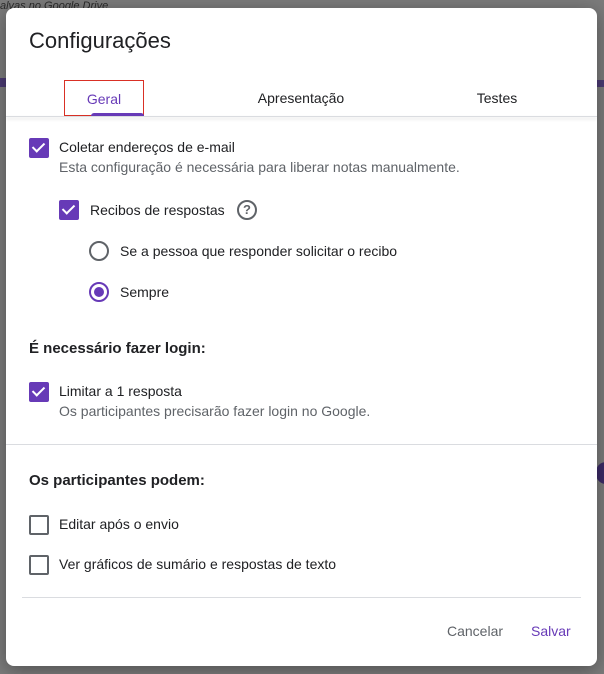  Describe the element at coordinates (301, 116) in the screenshot. I see `tabs-divider` at that location.